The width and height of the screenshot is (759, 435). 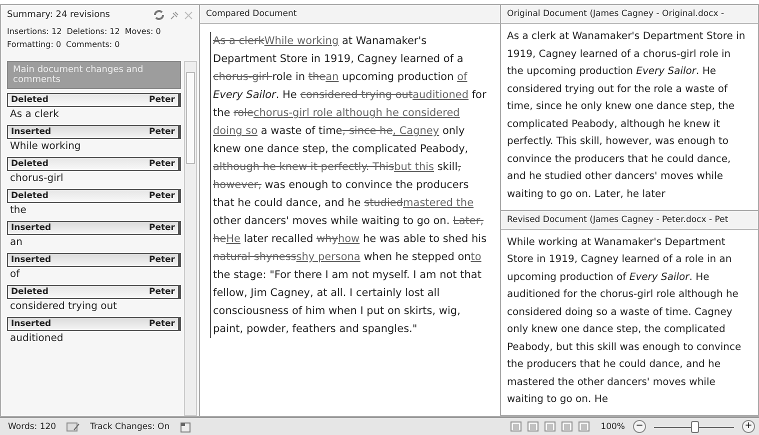 What do you see at coordinates (18, 211) in the screenshot?
I see `revision-text: the` at bounding box center [18, 211].